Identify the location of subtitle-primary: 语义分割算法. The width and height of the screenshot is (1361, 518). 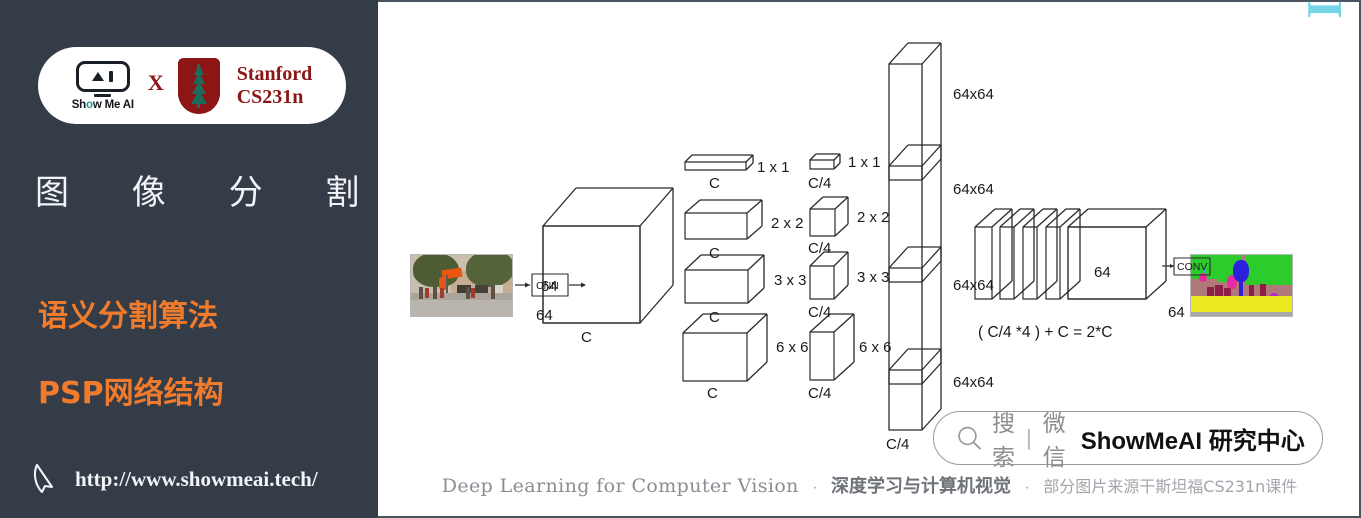
(128, 316).